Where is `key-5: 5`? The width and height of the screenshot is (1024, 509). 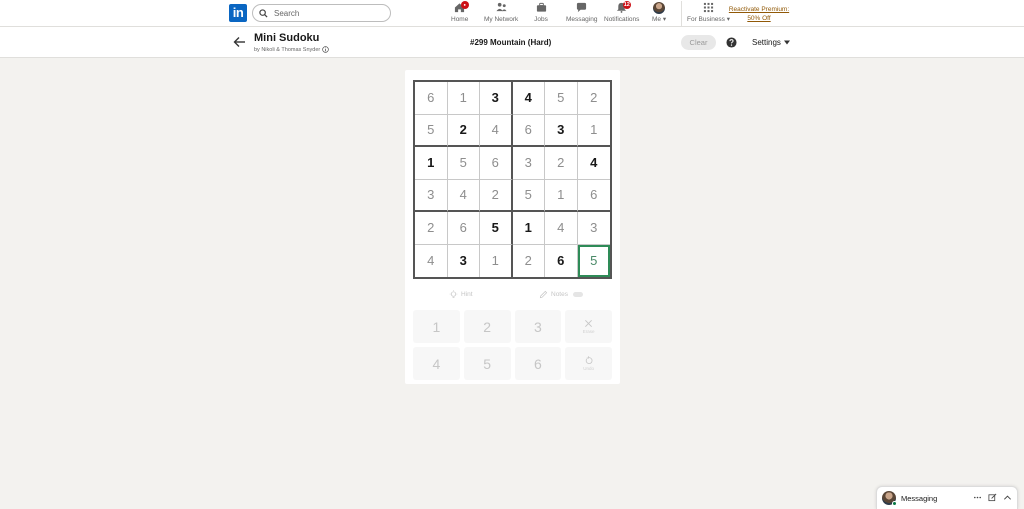
key-5: 5 is located at coordinates (487, 363).